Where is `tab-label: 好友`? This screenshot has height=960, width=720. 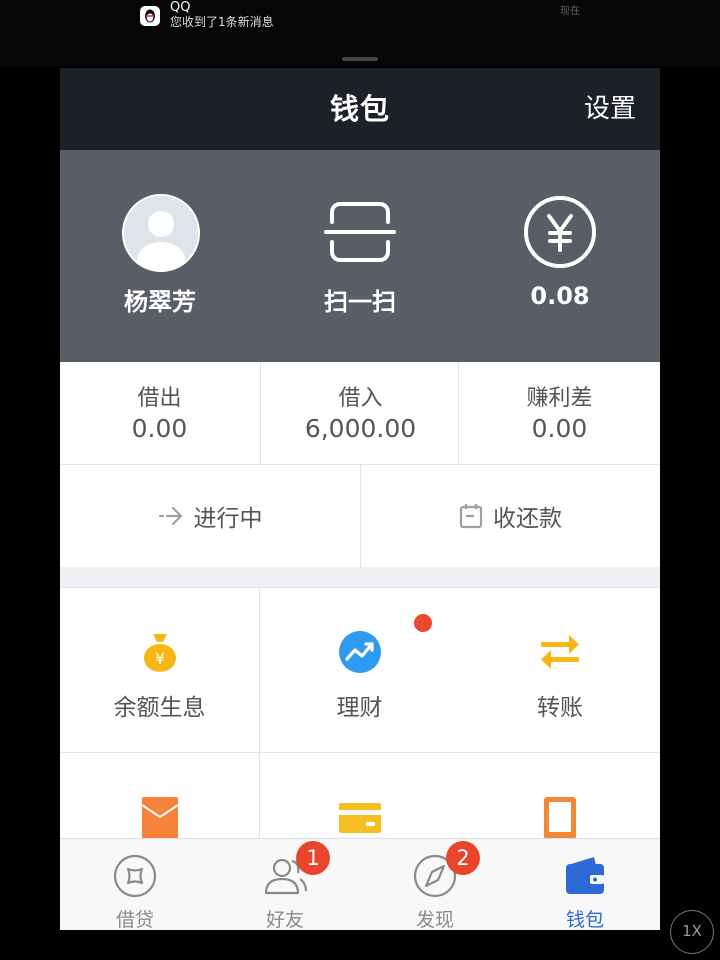 tab-label: 好友 is located at coordinates (284, 919).